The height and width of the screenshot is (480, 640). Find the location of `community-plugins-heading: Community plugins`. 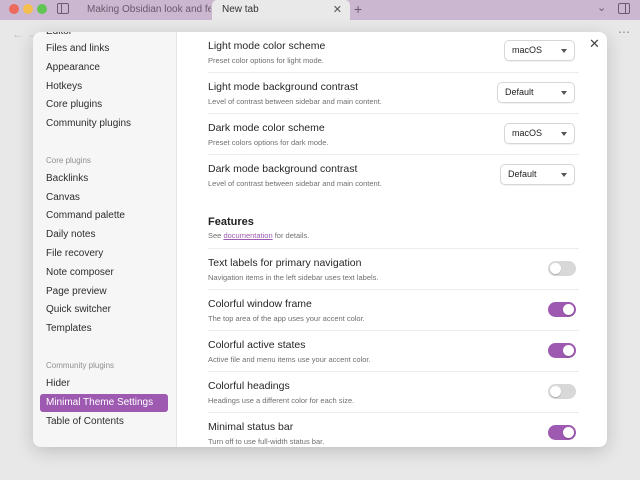

community-plugins-heading: Community plugins is located at coordinates (80, 365).